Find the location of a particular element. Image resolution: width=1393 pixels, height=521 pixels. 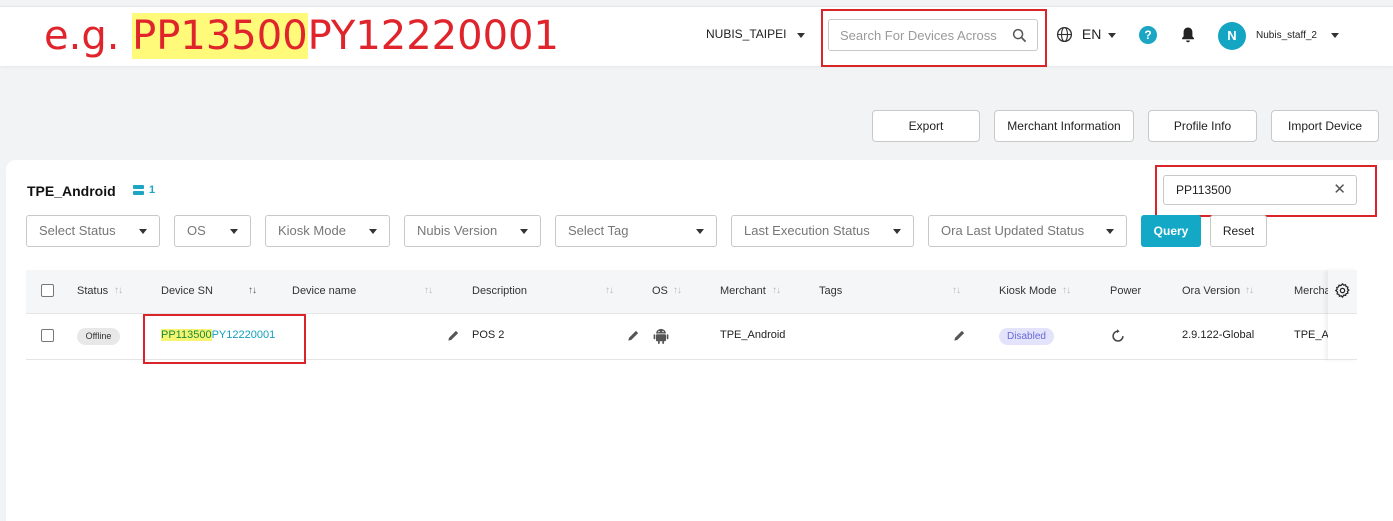

annotation-prefix: e.g. is located at coordinates (88, 36).